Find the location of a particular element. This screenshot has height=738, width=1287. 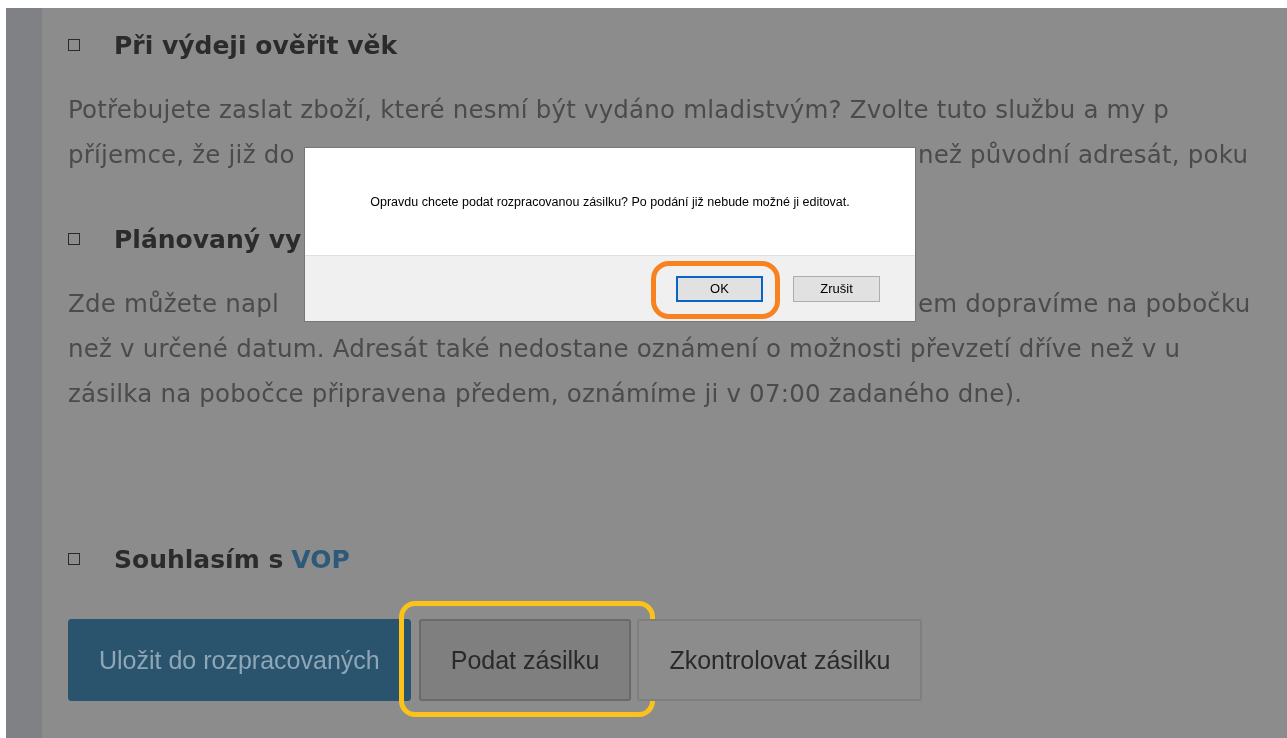

action-button: Zkontrolovat zásilku is located at coordinates (780, 660).